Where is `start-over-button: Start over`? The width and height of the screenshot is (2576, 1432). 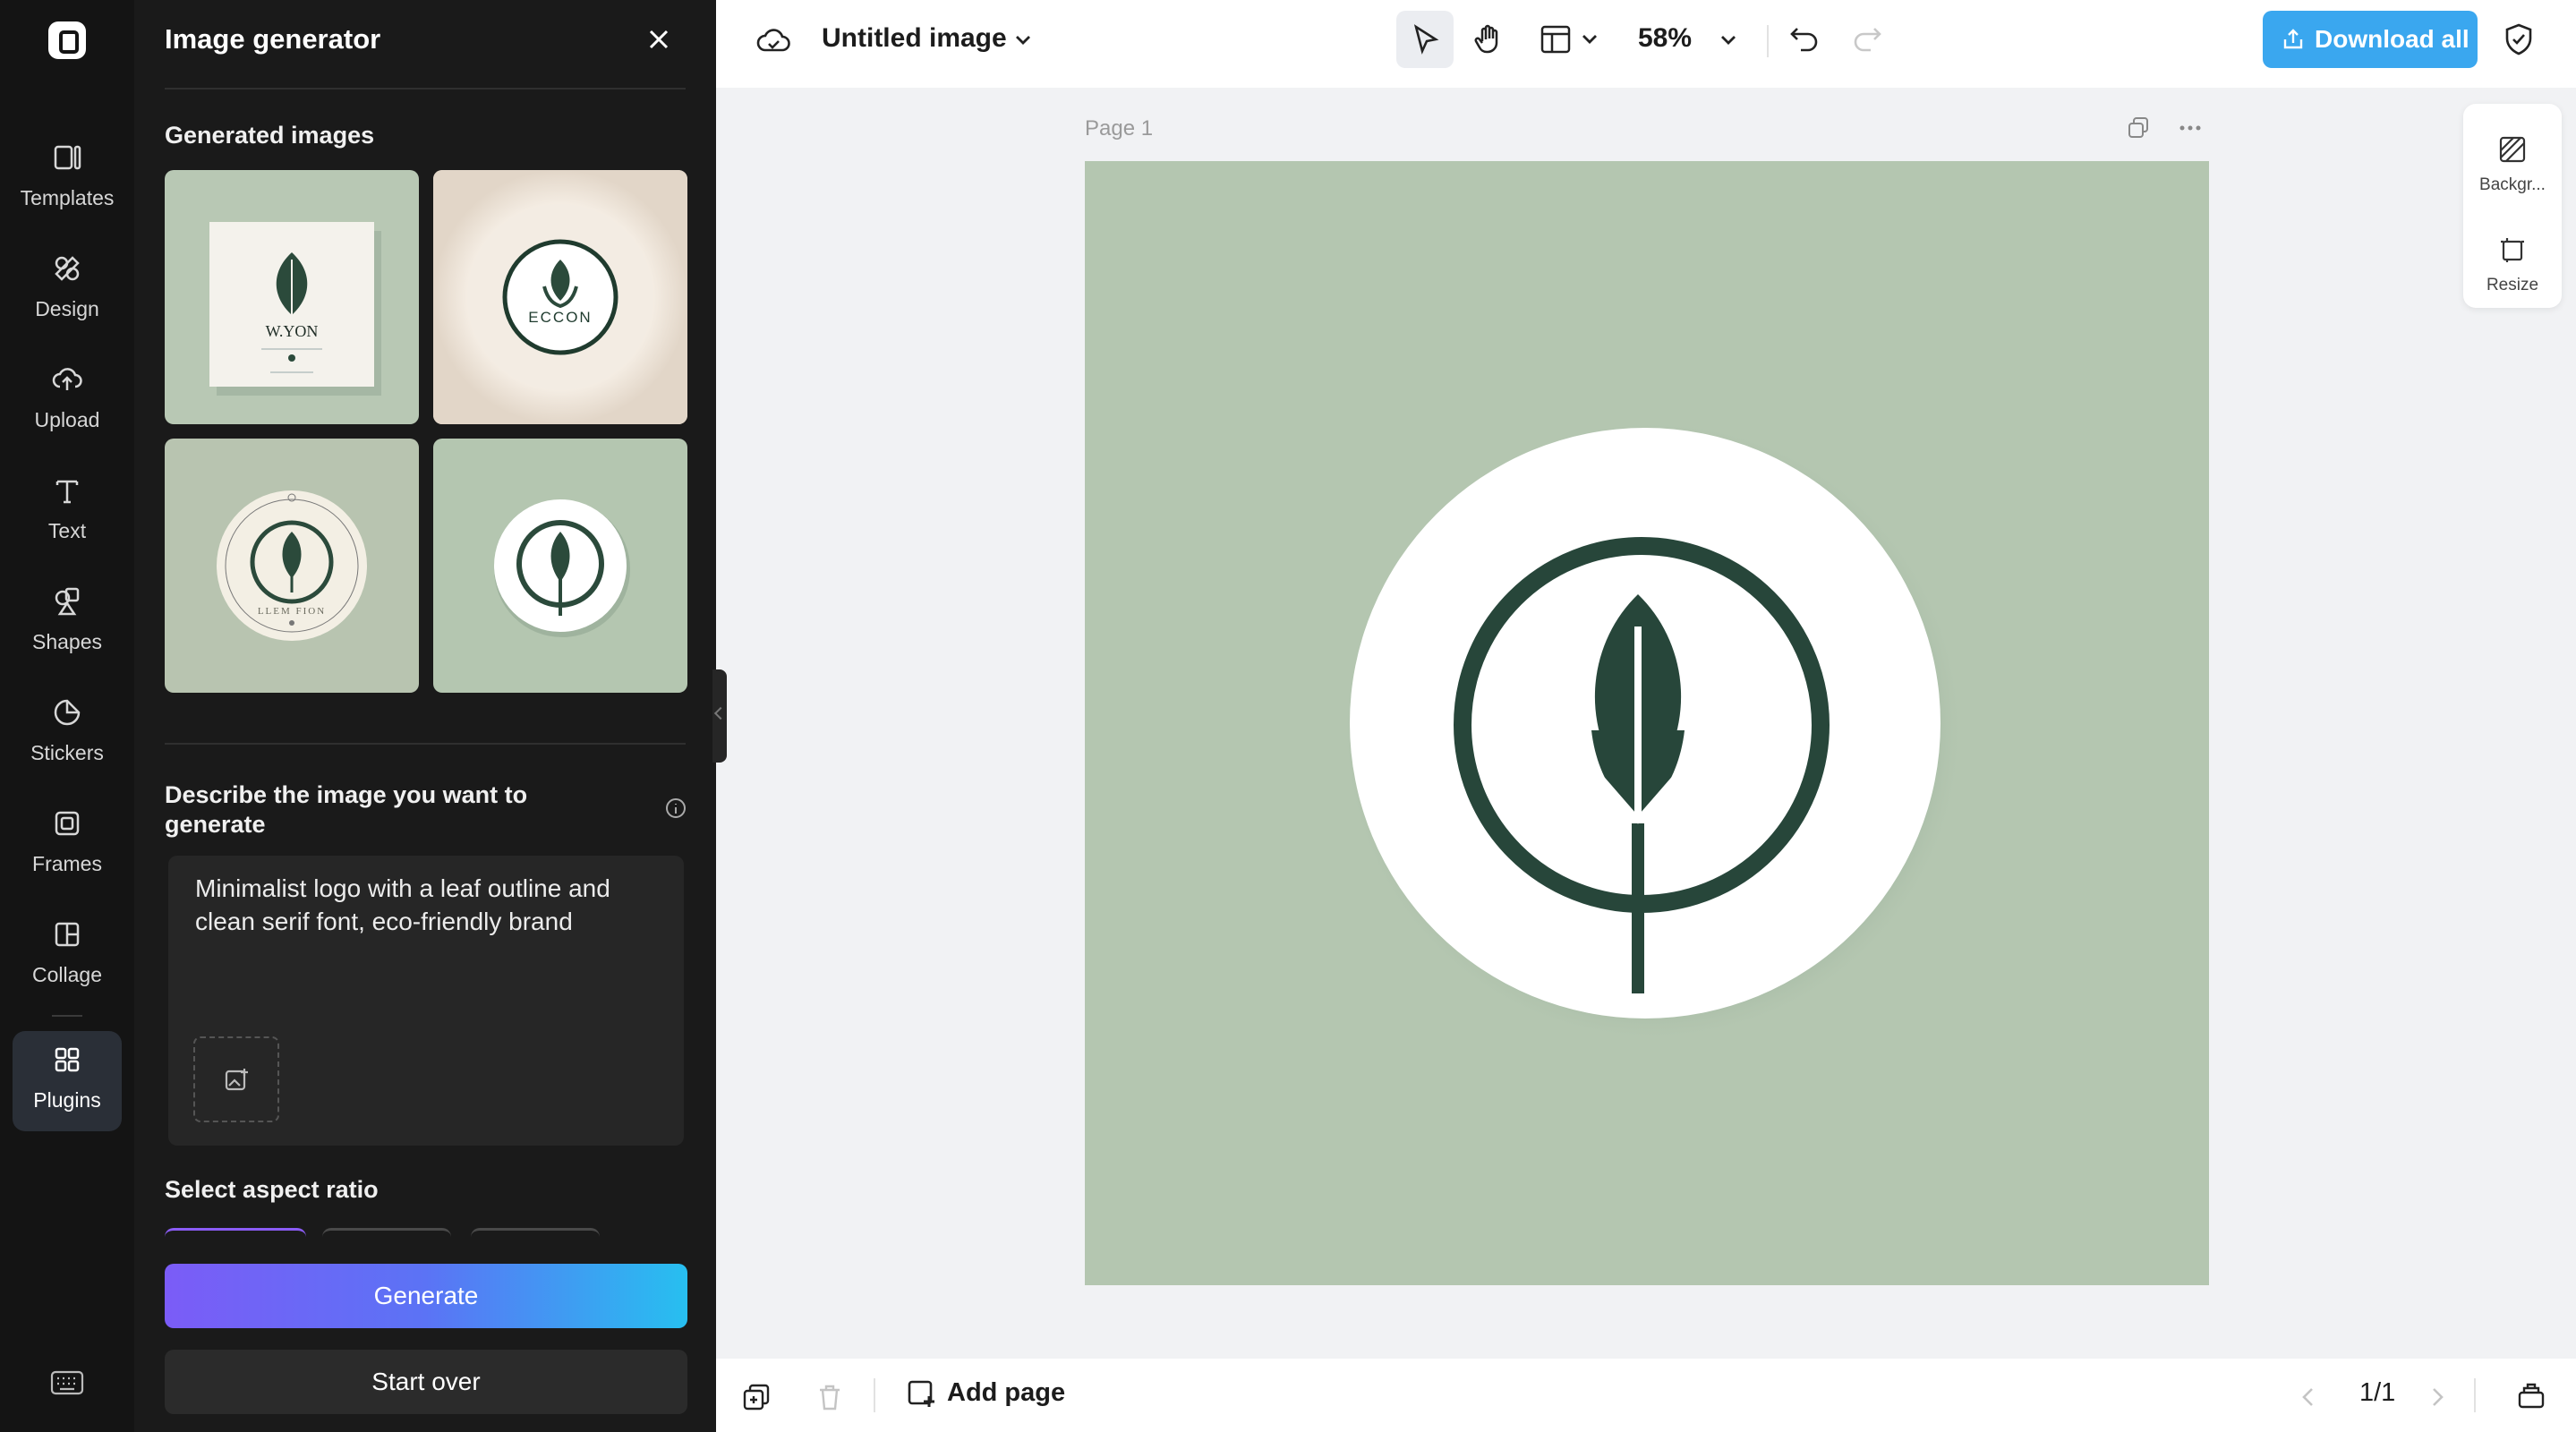 start-over-button: Start over is located at coordinates (426, 1382).